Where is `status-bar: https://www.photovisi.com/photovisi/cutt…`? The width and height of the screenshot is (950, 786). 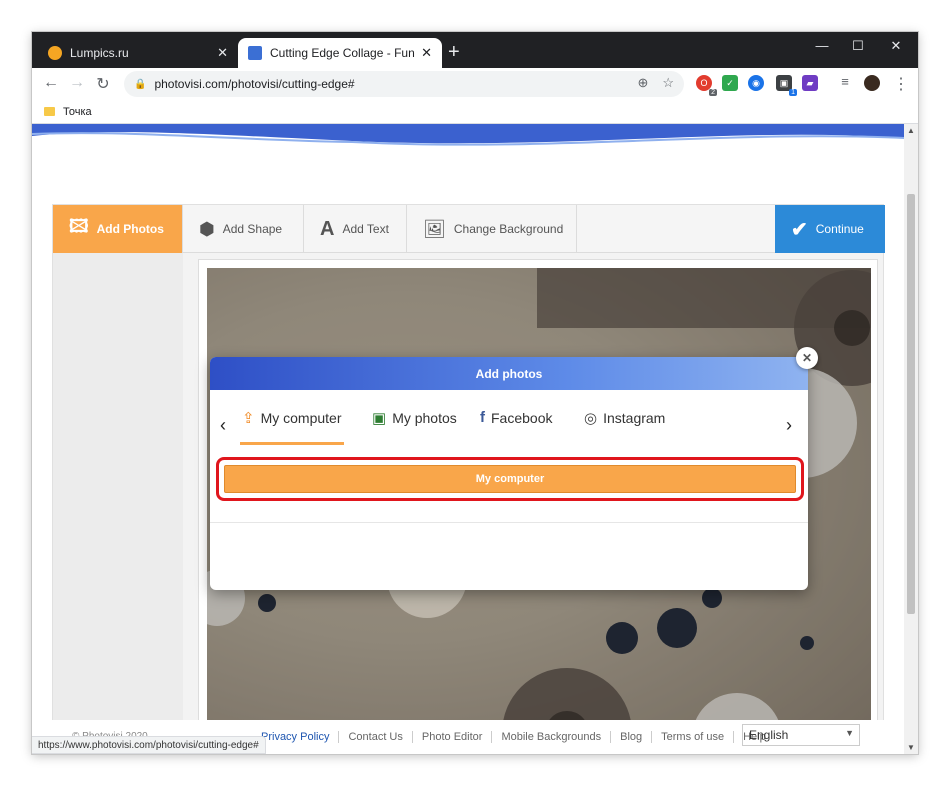
status-bar: https://www.photovisi.com/photovisi/cutt… is located at coordinates (149, 745).